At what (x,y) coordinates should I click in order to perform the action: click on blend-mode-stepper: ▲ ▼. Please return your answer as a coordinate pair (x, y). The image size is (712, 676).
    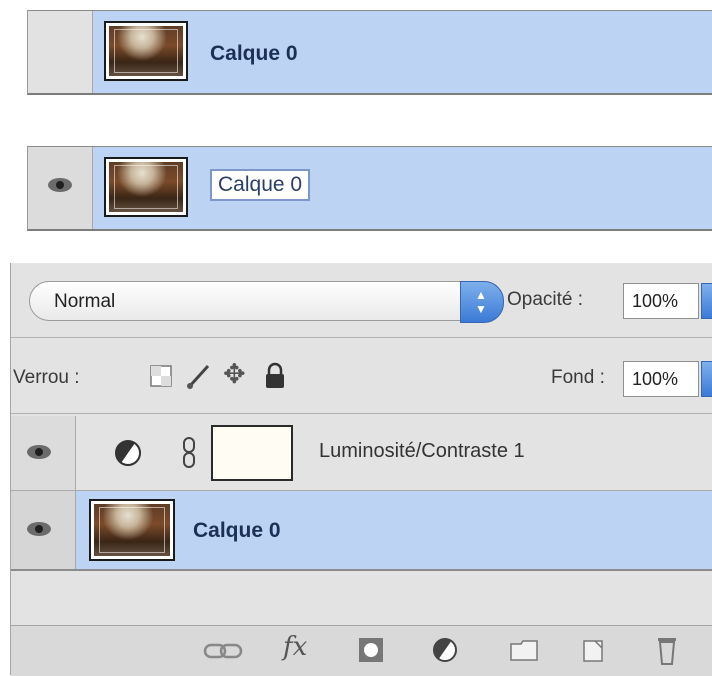
    Looking at the image, I should click on (482, 302).